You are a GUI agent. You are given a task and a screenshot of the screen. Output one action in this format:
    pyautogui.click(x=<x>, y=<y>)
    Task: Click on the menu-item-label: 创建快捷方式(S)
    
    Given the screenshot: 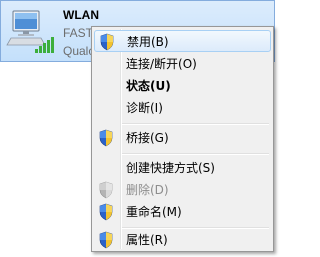 What is the action you would take?
    pyautogui.click(x=170, y=168)
    